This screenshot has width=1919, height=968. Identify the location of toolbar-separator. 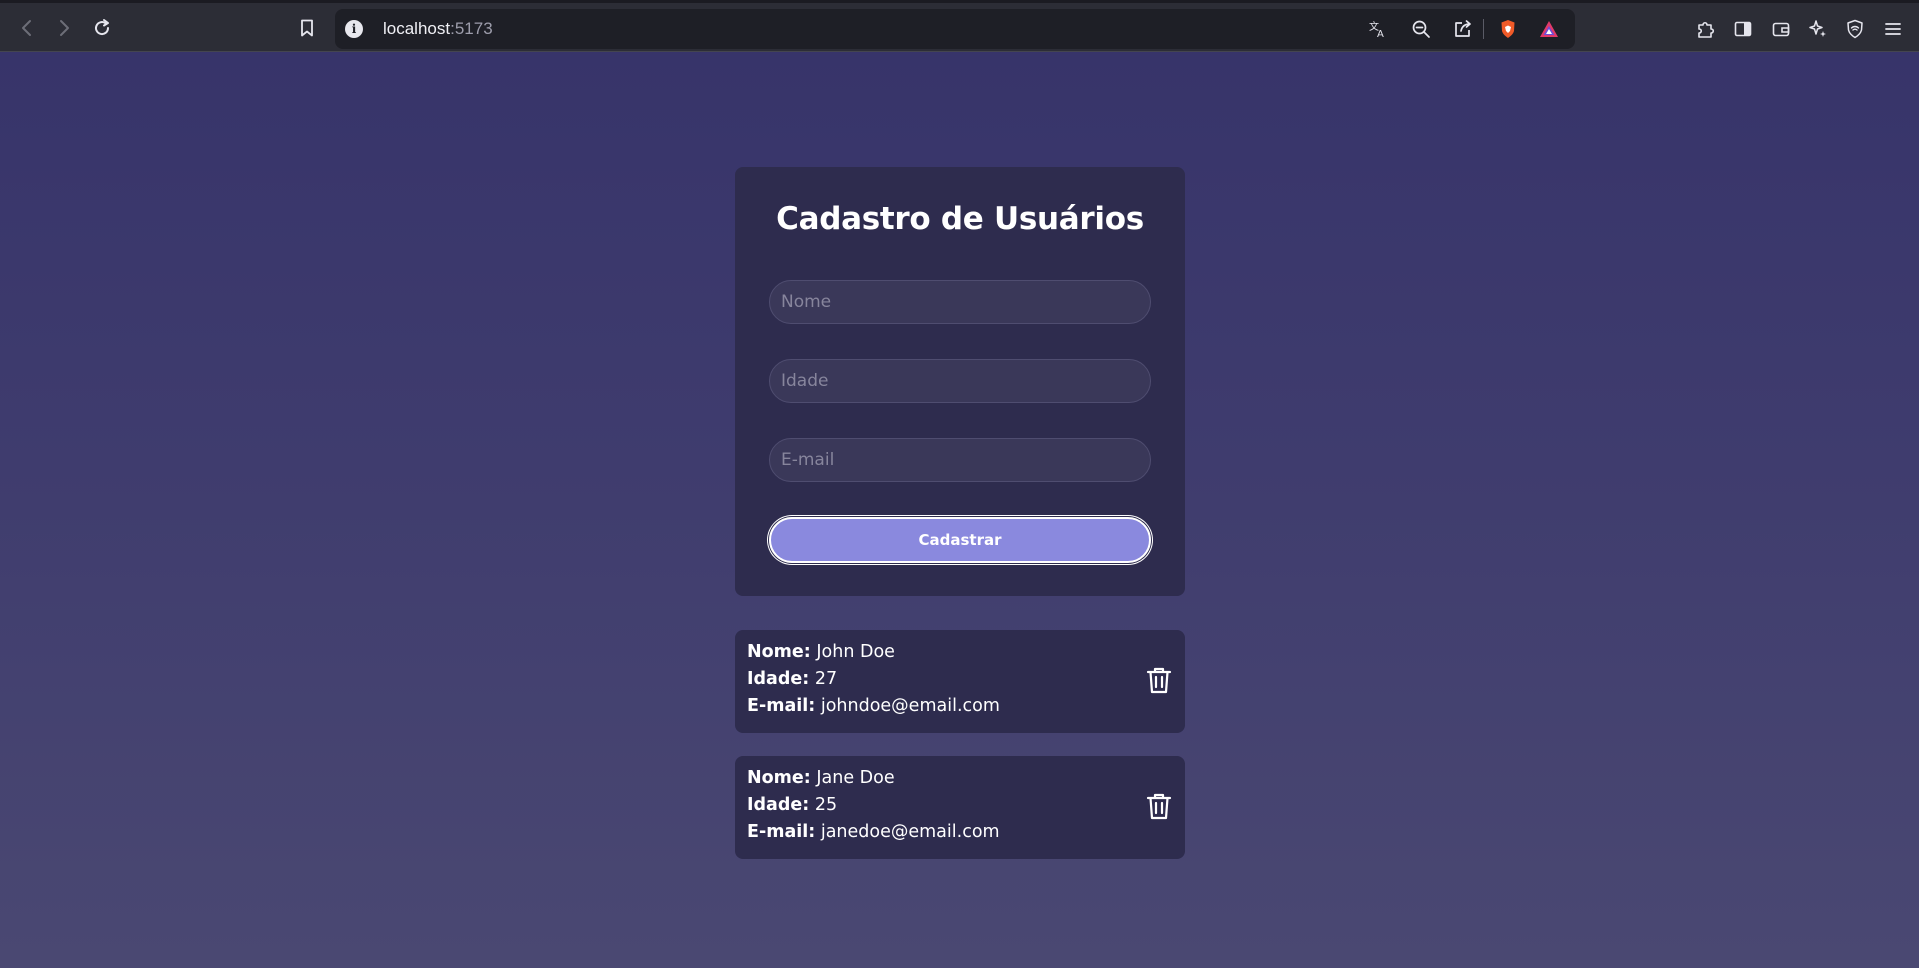
(1483, 29).